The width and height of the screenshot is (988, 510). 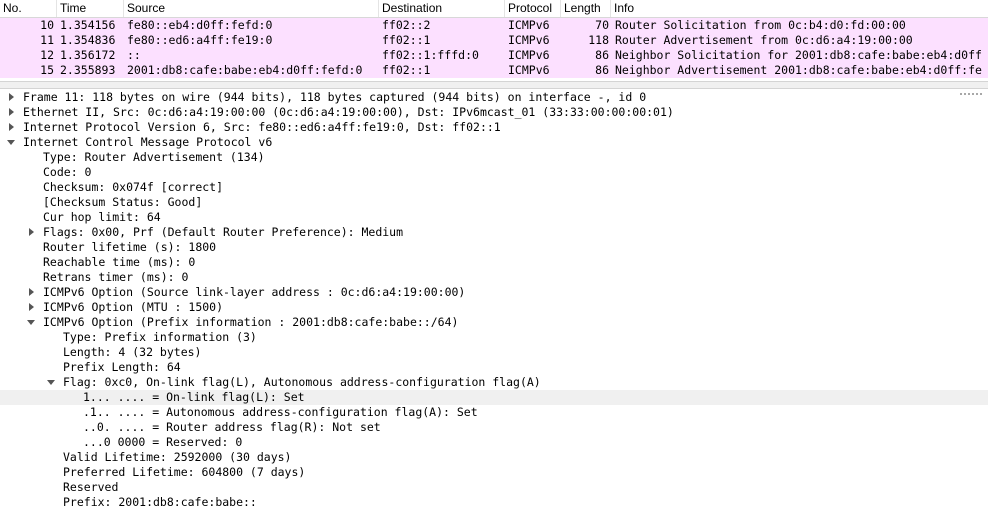 I want to click on column-header-info: Info, so click(x=799, y=8).